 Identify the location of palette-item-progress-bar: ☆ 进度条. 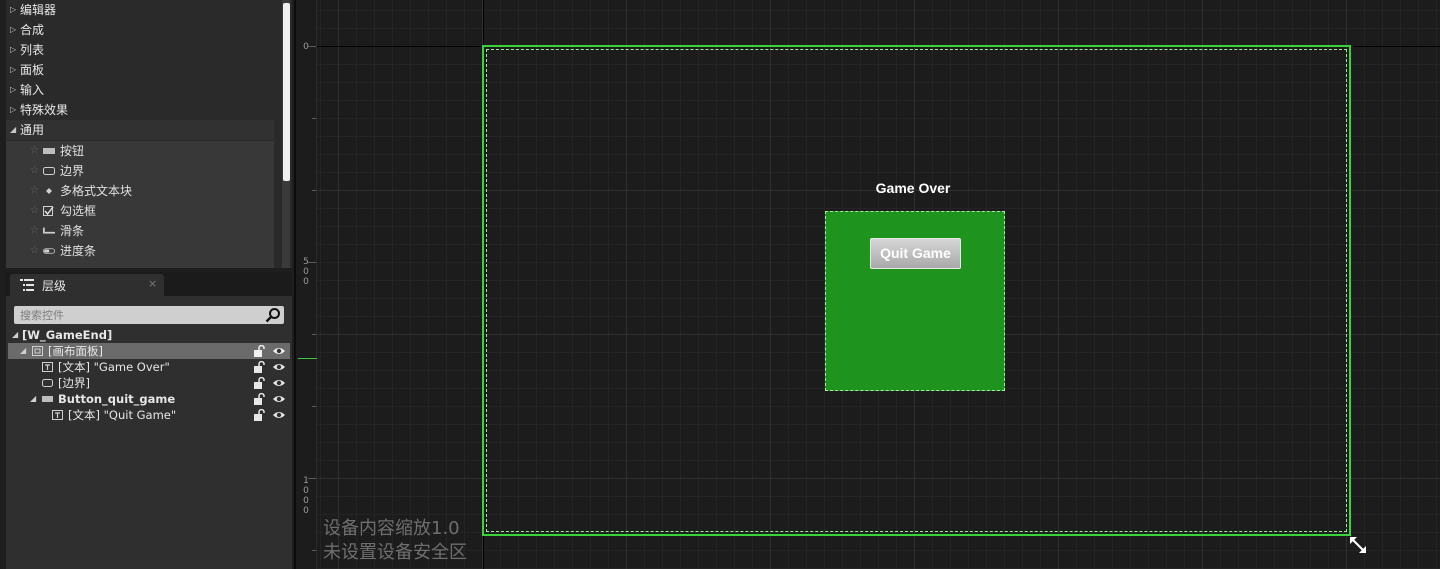
(140, 251).